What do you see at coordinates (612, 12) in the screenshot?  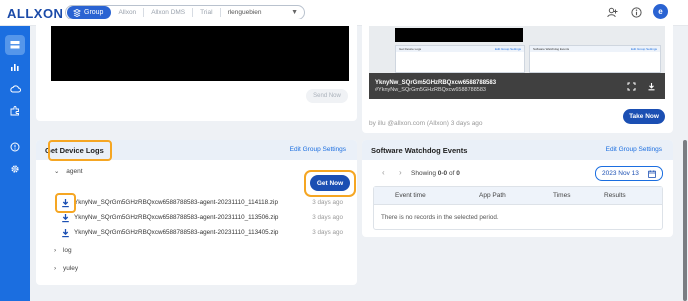 I see `add-user-icon` at bounding box center [612, 12].